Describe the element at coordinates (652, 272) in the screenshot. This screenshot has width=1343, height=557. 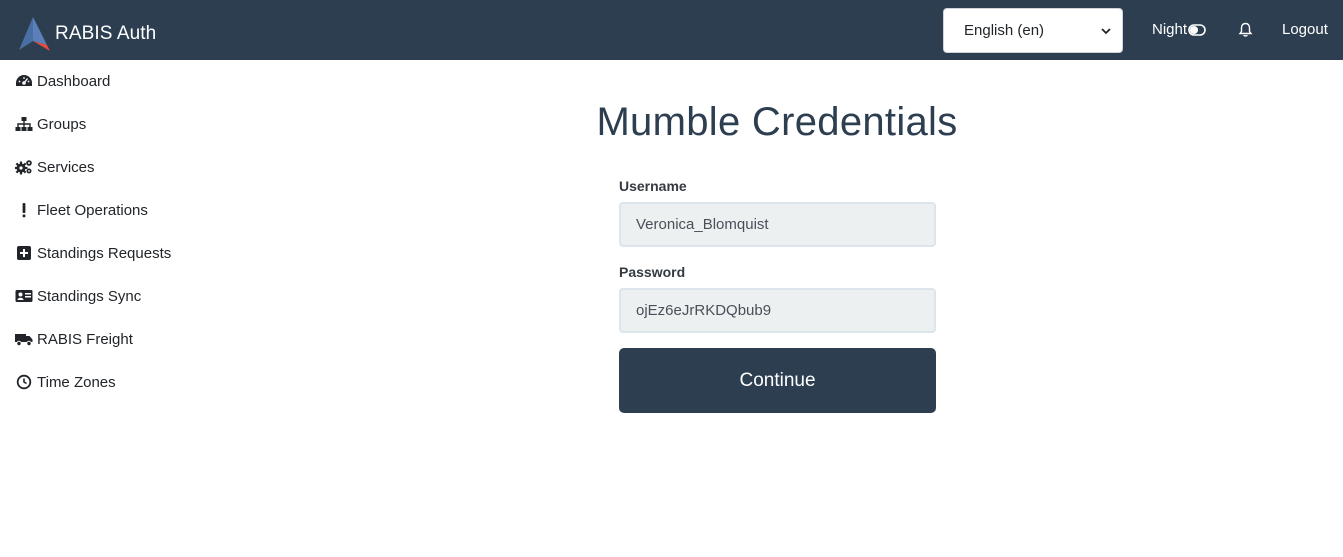
I see `password-label: Password` at that location.